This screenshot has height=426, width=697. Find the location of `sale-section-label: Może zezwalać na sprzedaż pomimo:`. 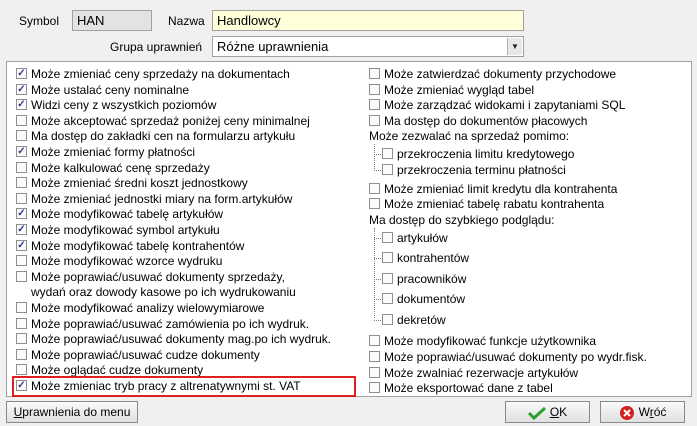

sale-section-label: Może zezwalać na sprzedaż pomimo: is located at coordinates (469, 136).